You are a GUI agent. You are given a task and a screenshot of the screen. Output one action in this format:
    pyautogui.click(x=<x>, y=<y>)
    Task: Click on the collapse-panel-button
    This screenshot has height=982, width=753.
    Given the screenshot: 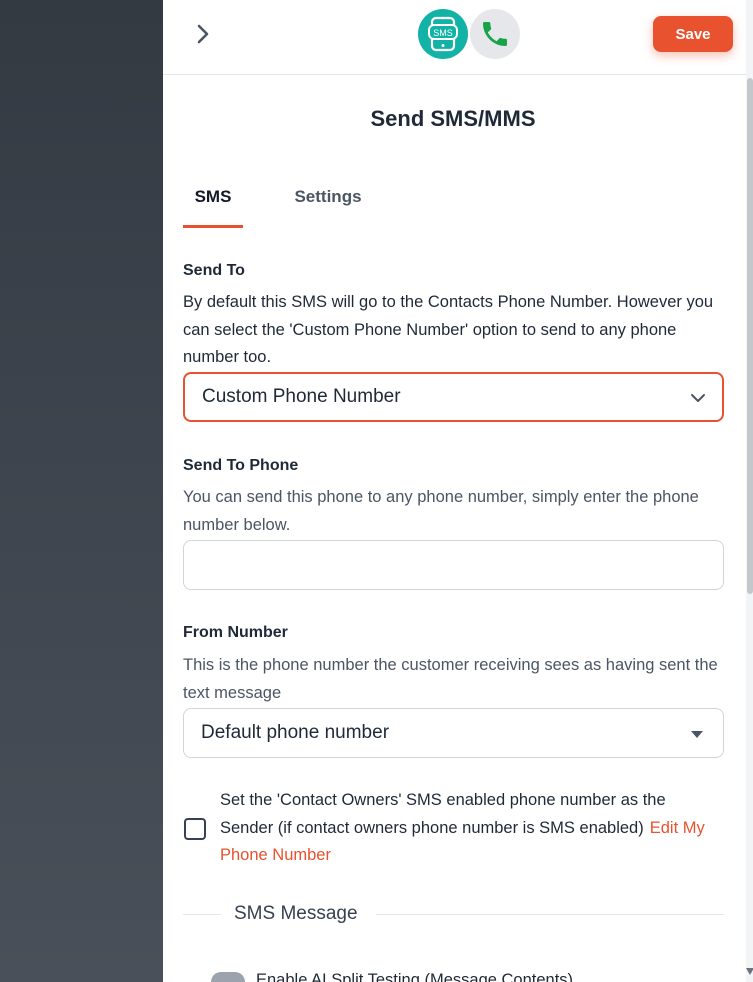 What is the action you would take?
    pyautogui.click(x=203, y=34)
    